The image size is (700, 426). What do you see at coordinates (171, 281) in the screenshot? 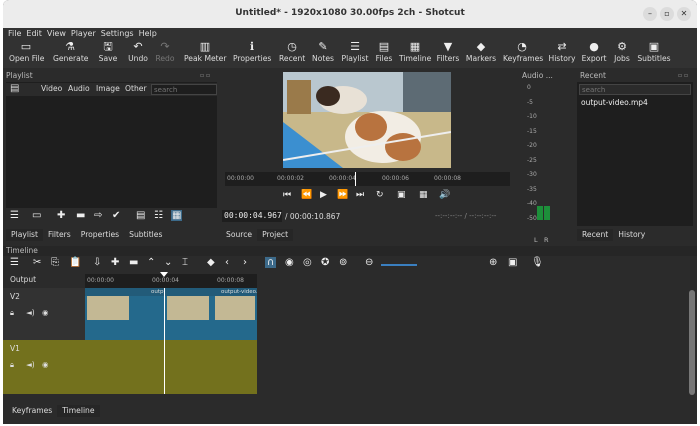
I see `timeline-ruler: 00:00:00 00:00:04 00:00:08` at bounding box center [171, 281].